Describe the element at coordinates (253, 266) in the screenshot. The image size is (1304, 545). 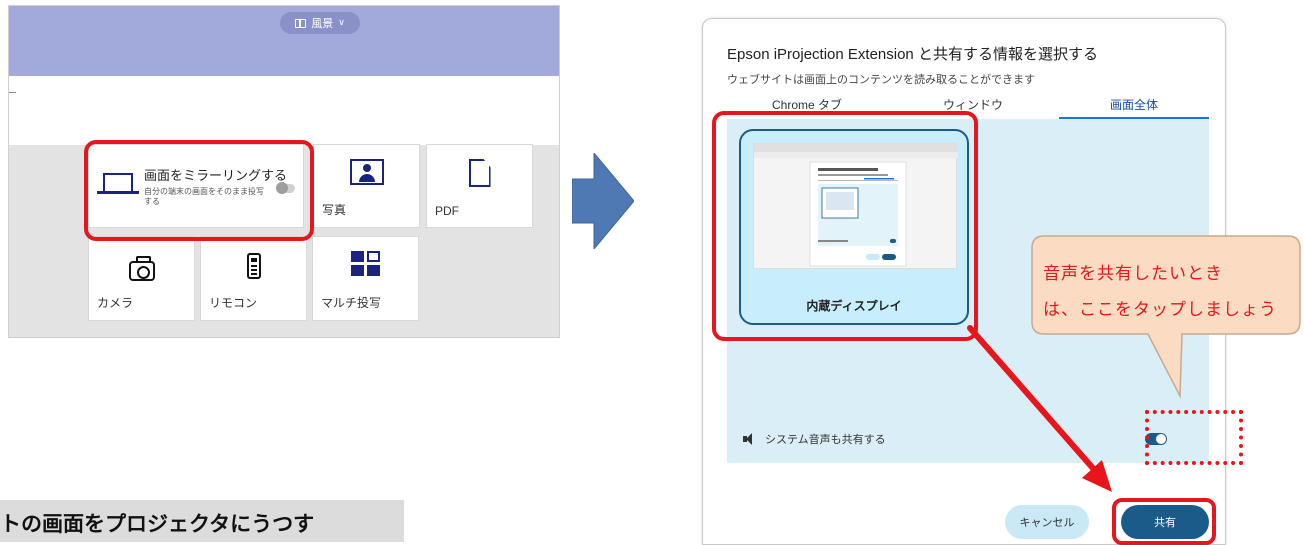
I see `remote-control-icon` at that location.